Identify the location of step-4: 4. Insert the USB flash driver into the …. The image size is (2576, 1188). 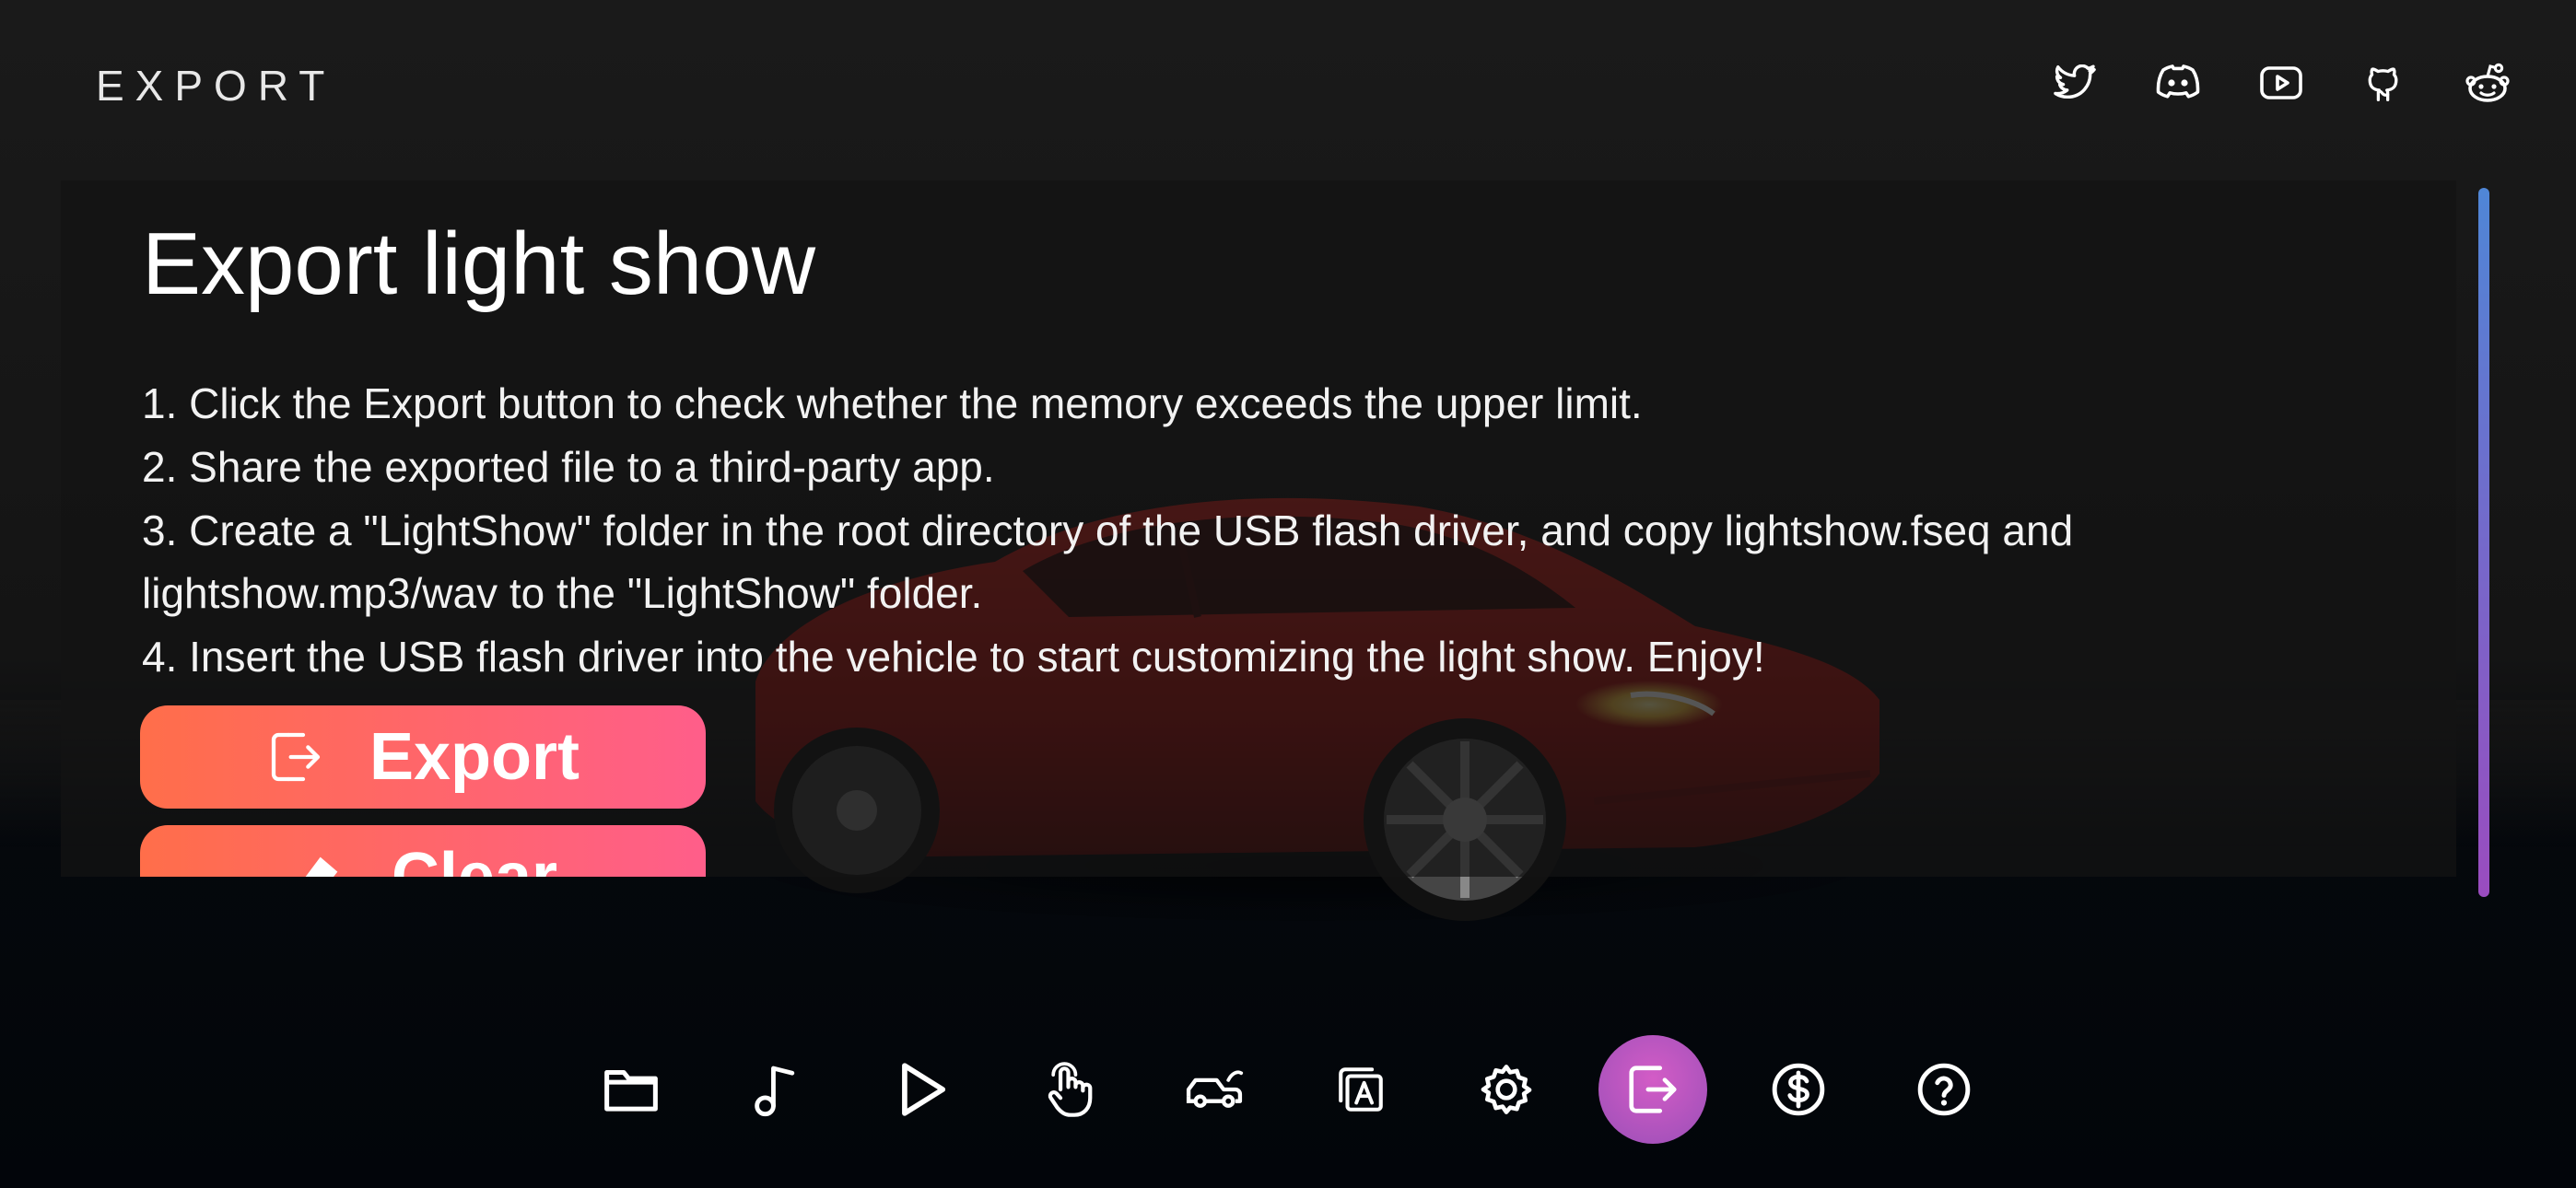
(953, 657).